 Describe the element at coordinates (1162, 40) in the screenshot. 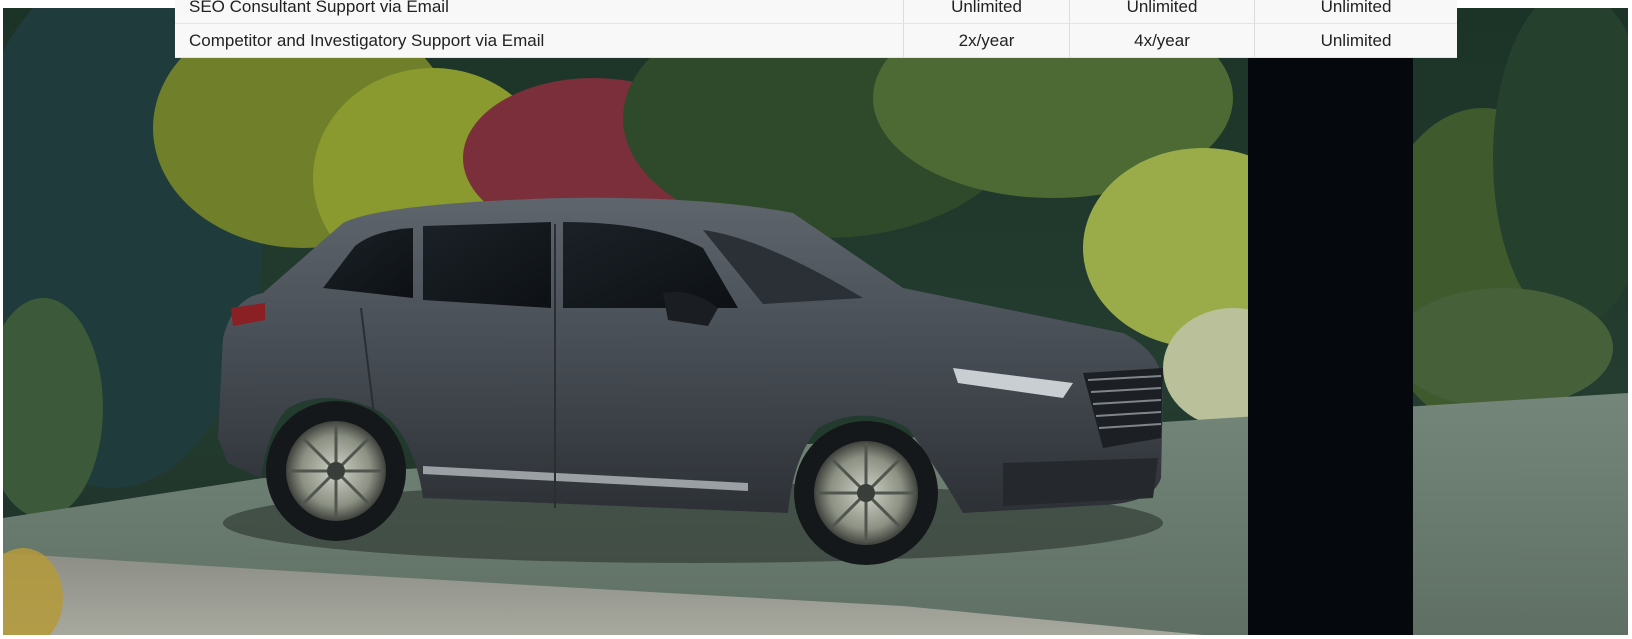

I see `plan-value-cell: 4x/year` at that location.